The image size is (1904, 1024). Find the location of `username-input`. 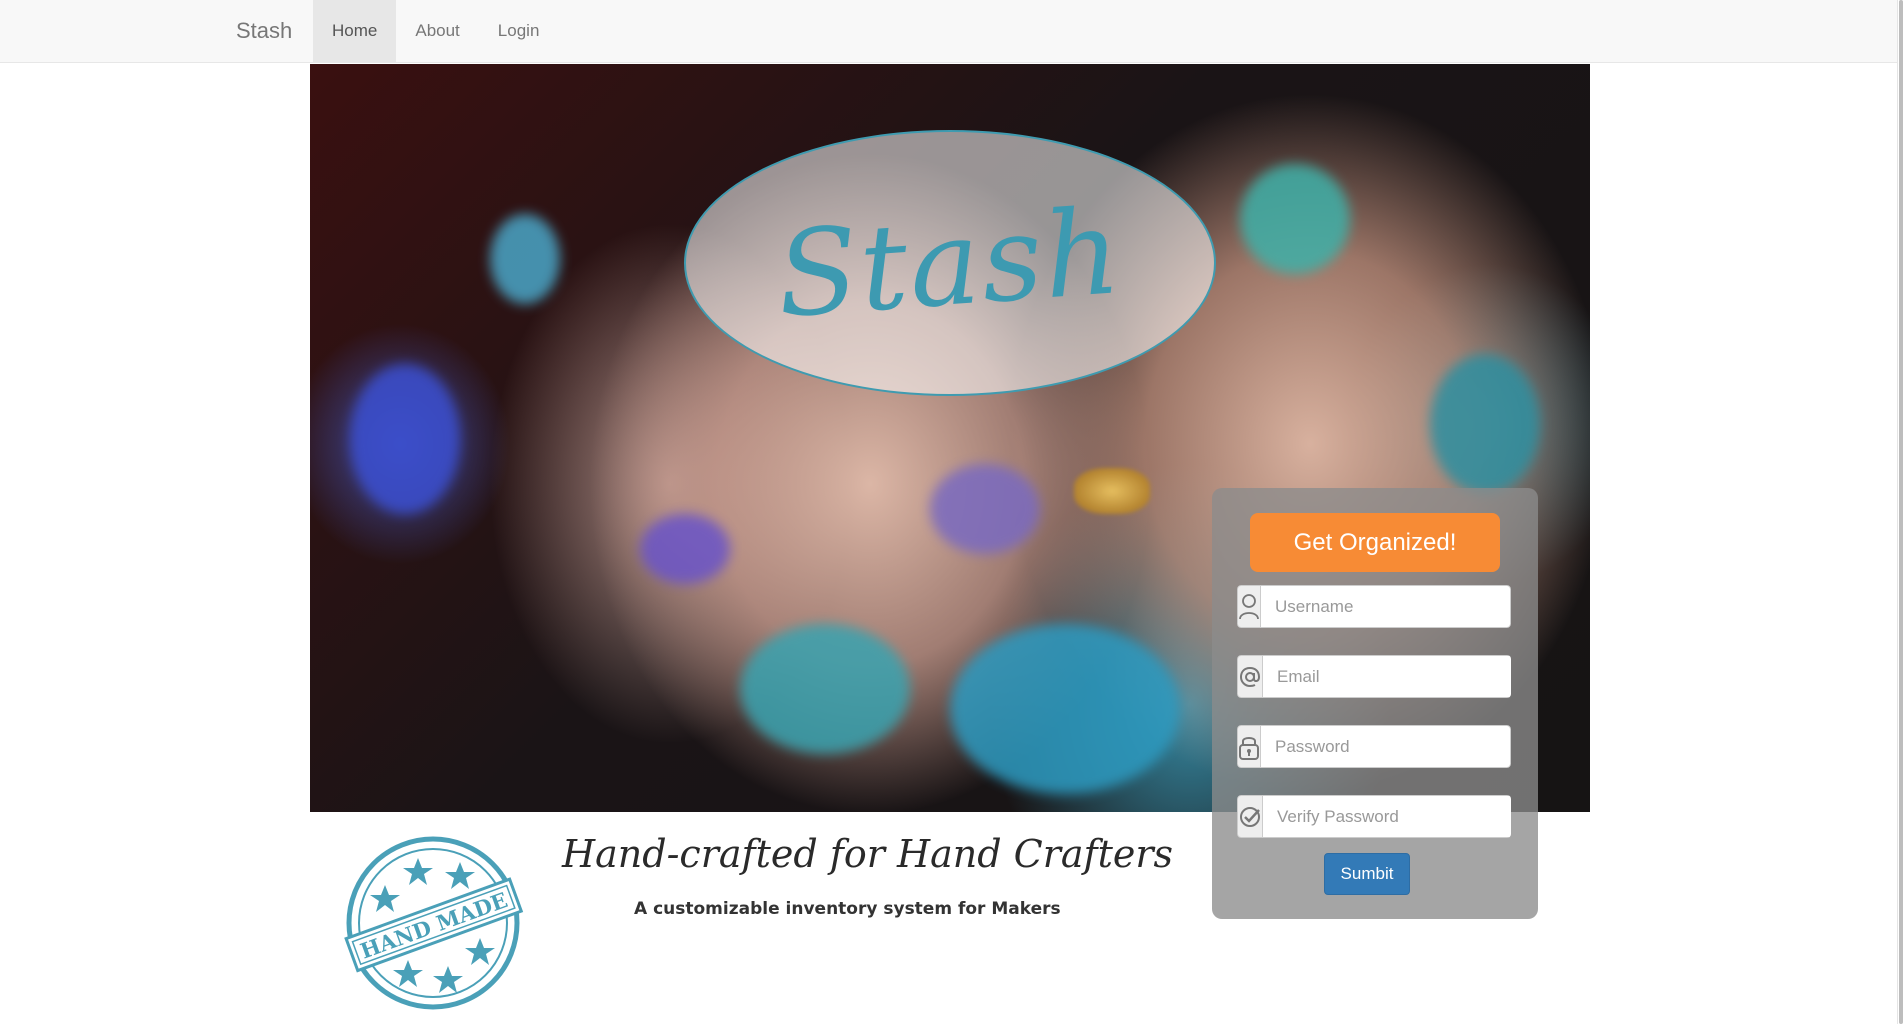

username-input is located at coordinates (1386, 606).